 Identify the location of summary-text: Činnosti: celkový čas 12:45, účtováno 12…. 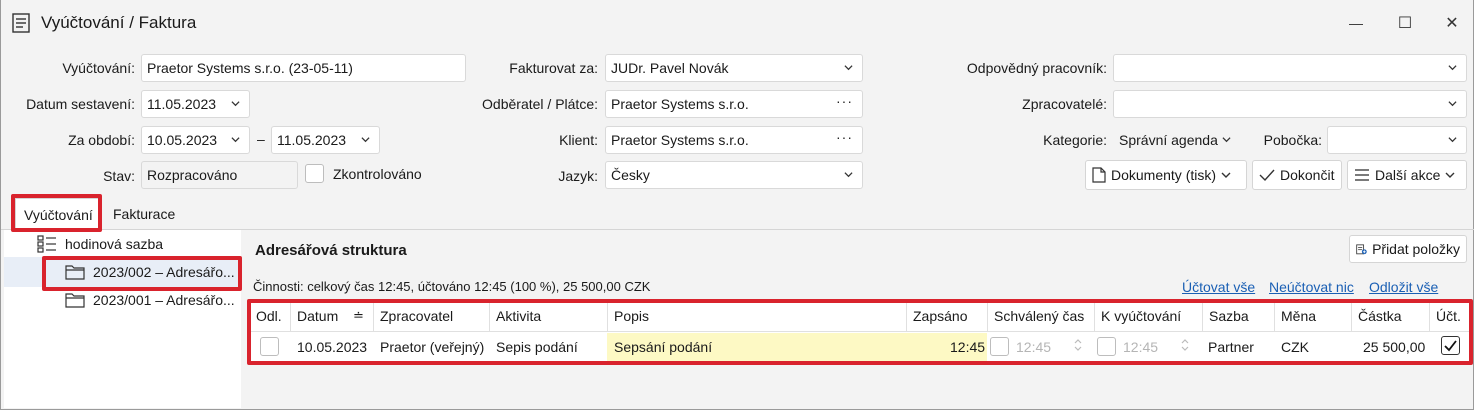
(452, 286).